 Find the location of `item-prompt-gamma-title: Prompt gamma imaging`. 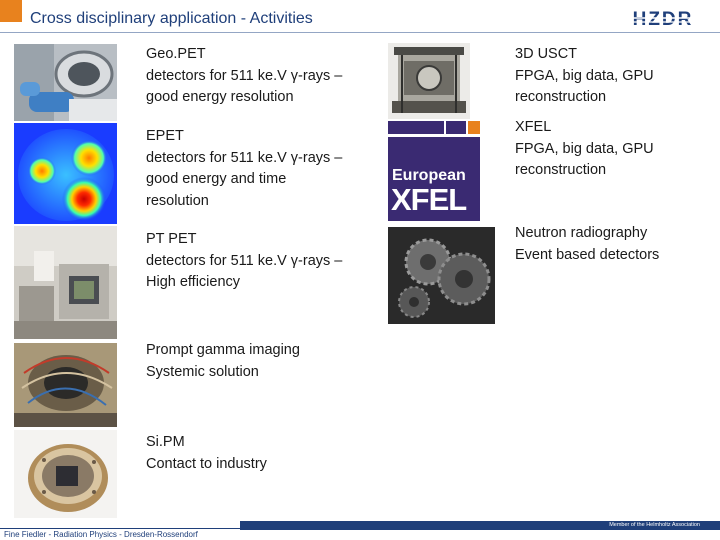

item-prompt-gamma-title: Prompt gamma imaging is located at coordinates (223, 350).